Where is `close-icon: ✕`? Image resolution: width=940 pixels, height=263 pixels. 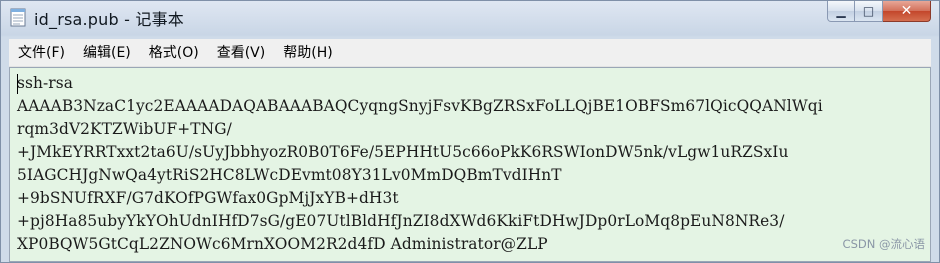 close-icon: ✕ is located at coordinates (906, 11).